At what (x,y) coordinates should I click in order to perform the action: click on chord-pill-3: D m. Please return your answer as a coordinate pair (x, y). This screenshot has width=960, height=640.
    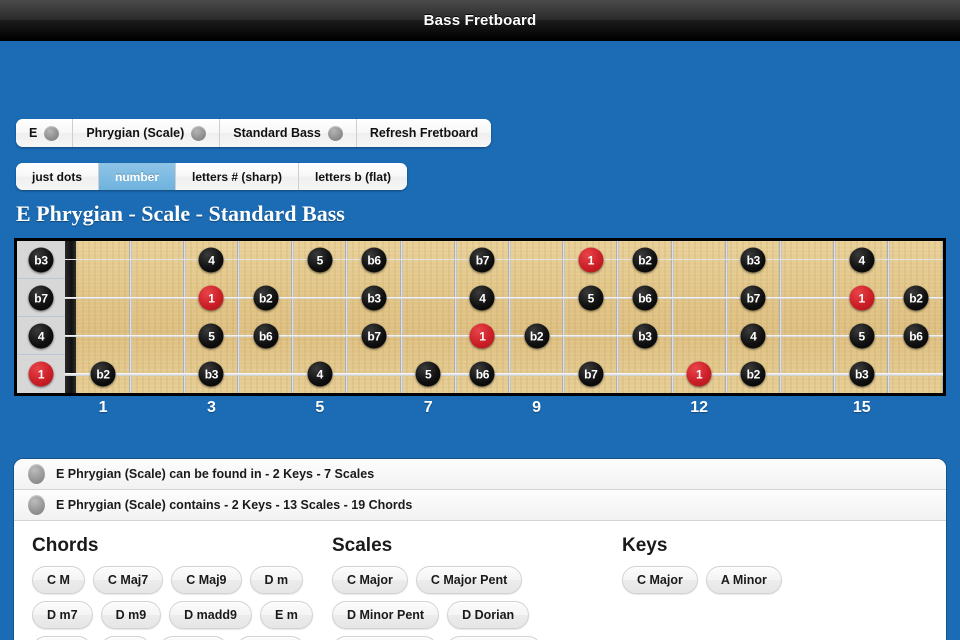
    Looking at the image, I should click on (276, 580).